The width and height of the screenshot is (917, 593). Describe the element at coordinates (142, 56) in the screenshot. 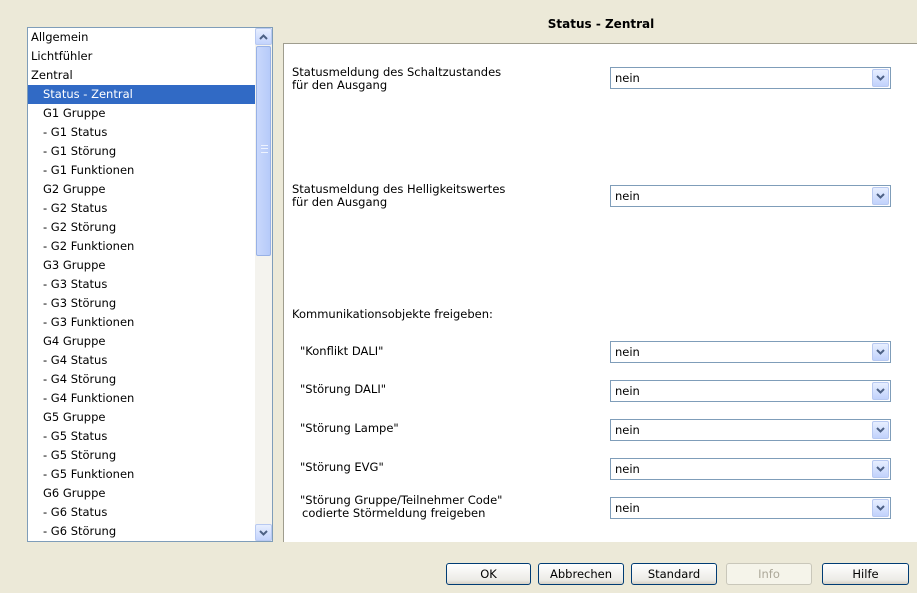

I see `tree-item: Lichtfühler` at that location.